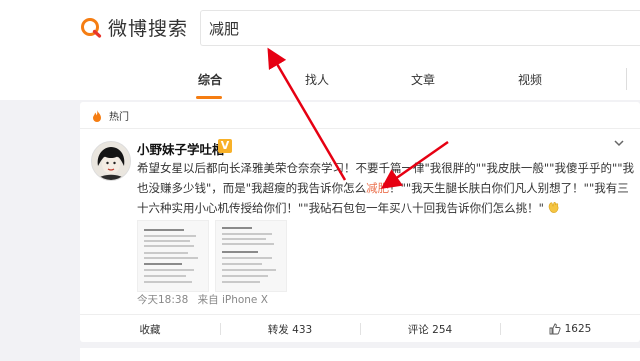 The image size is (640, 361). What do you see at coordinates (360, 354) in the screenshot?
I see `next-card-edge` at bounding box center [360, 354].